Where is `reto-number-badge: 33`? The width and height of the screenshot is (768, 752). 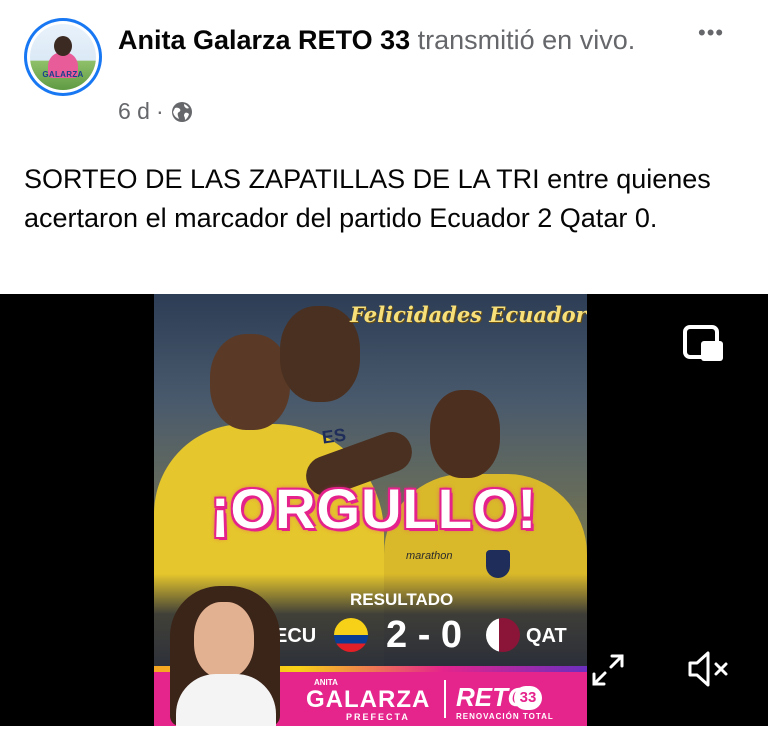
reto-number-badge: 33 is located at coordinates (528, 698).